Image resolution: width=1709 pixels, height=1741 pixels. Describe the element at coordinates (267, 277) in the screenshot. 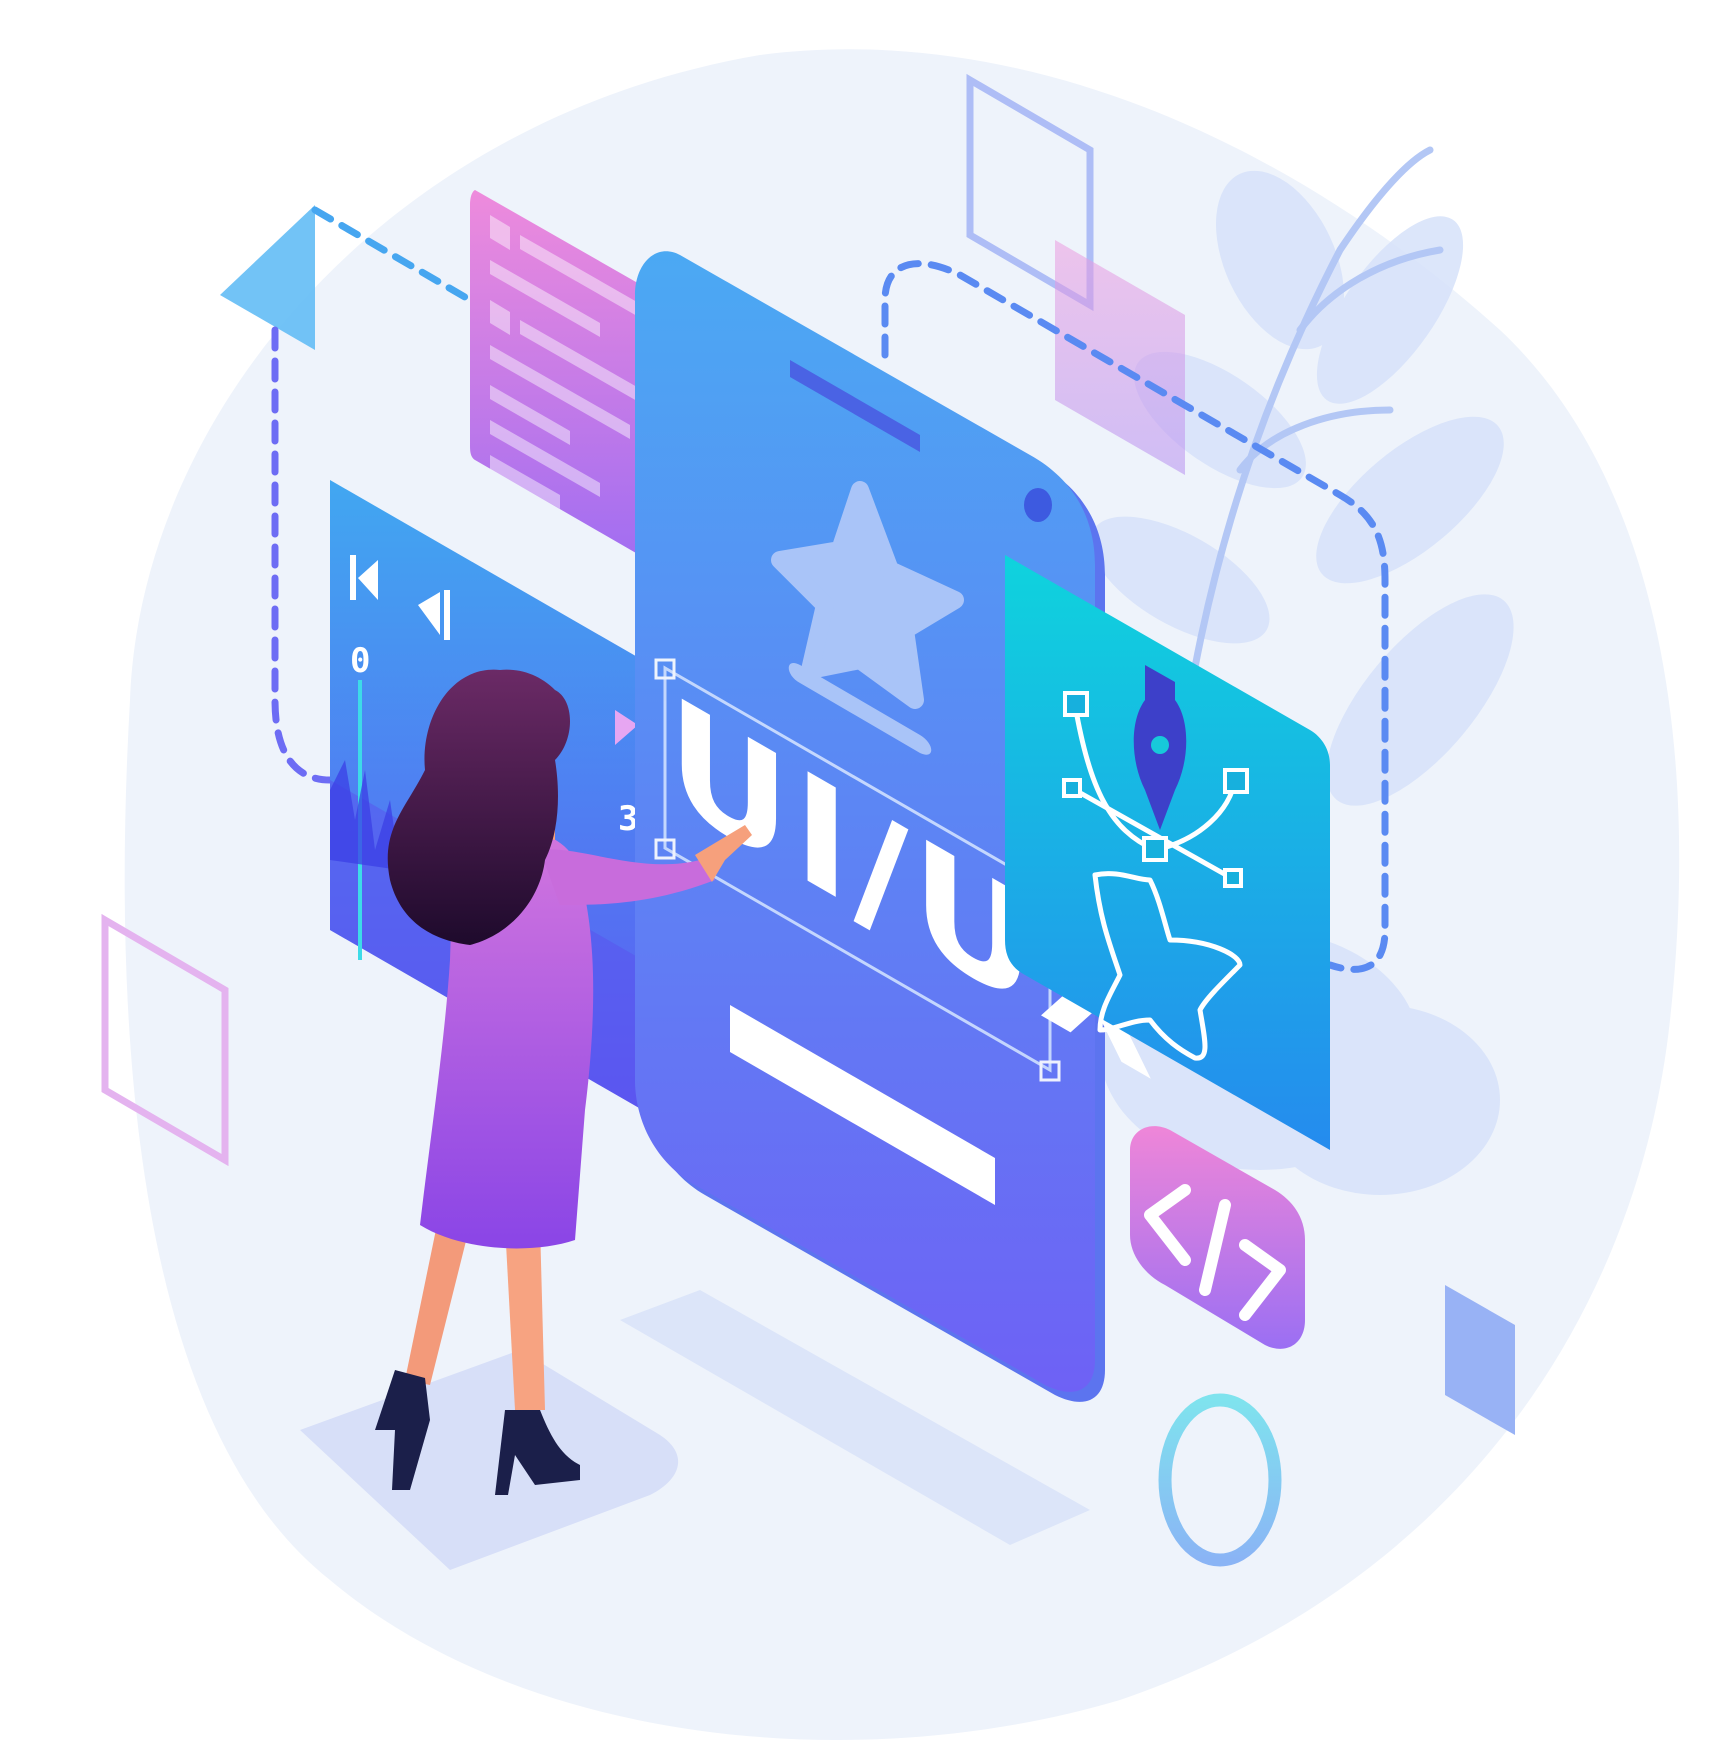

I see `triangle-shape` at that location.